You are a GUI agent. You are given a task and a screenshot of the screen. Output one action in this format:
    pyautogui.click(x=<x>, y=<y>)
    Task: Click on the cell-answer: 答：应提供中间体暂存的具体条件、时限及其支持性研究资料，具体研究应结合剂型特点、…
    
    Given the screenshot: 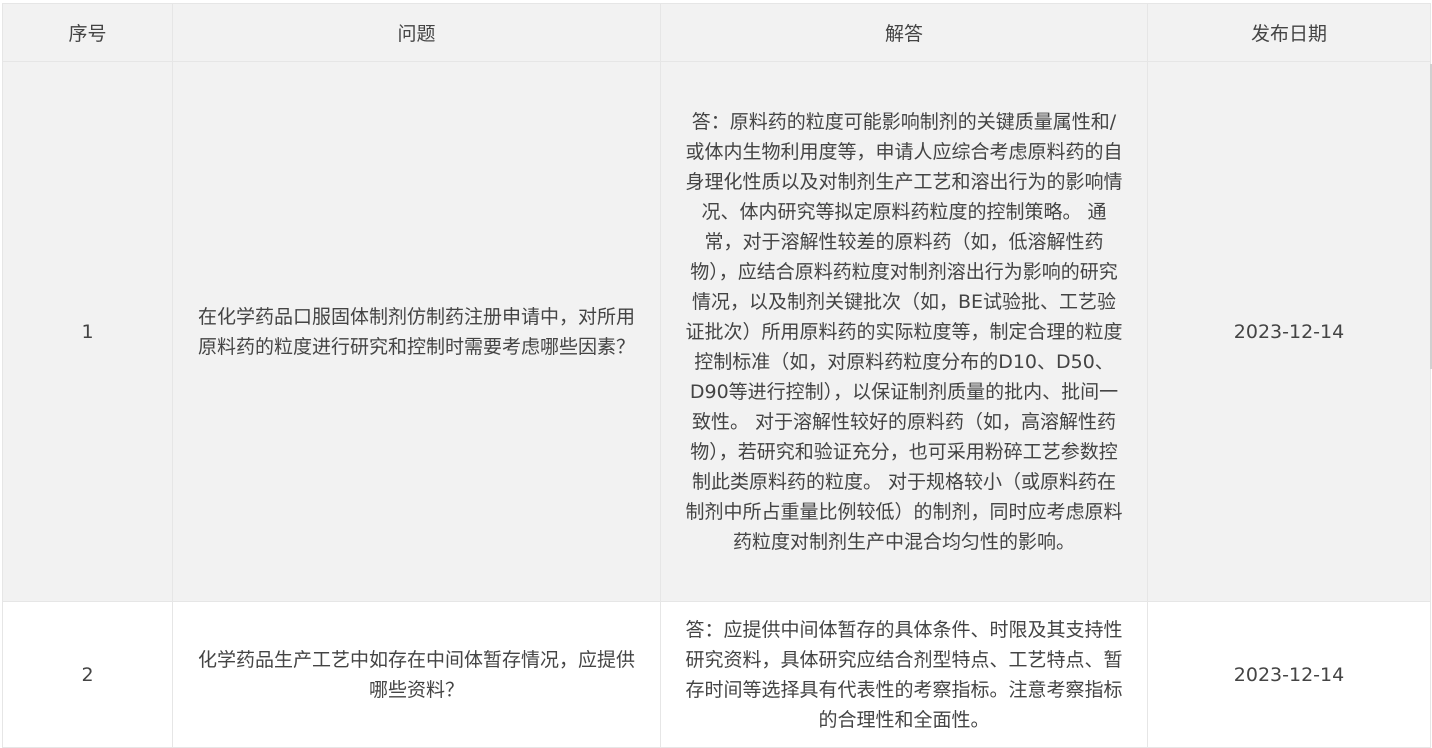 What is the action you would take?
    pyautogui.click(x=904, y=674)
    